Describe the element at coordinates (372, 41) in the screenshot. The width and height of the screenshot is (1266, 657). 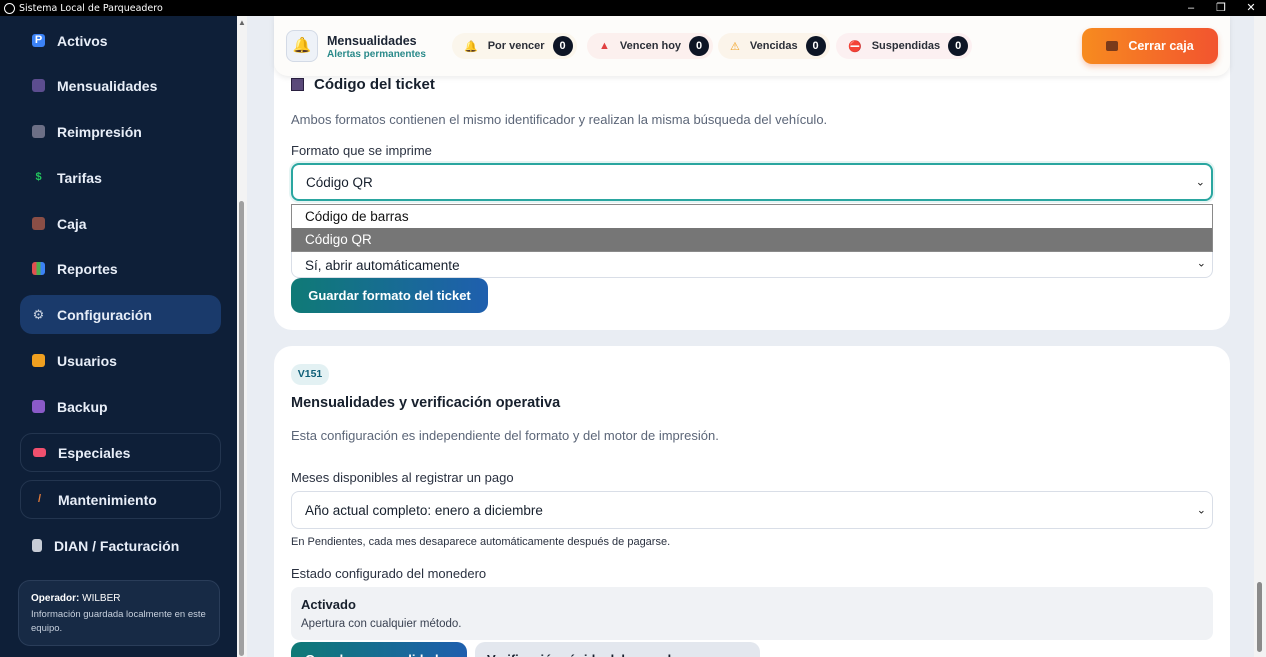
I see `alerts-title: Mensualidades` at that location.